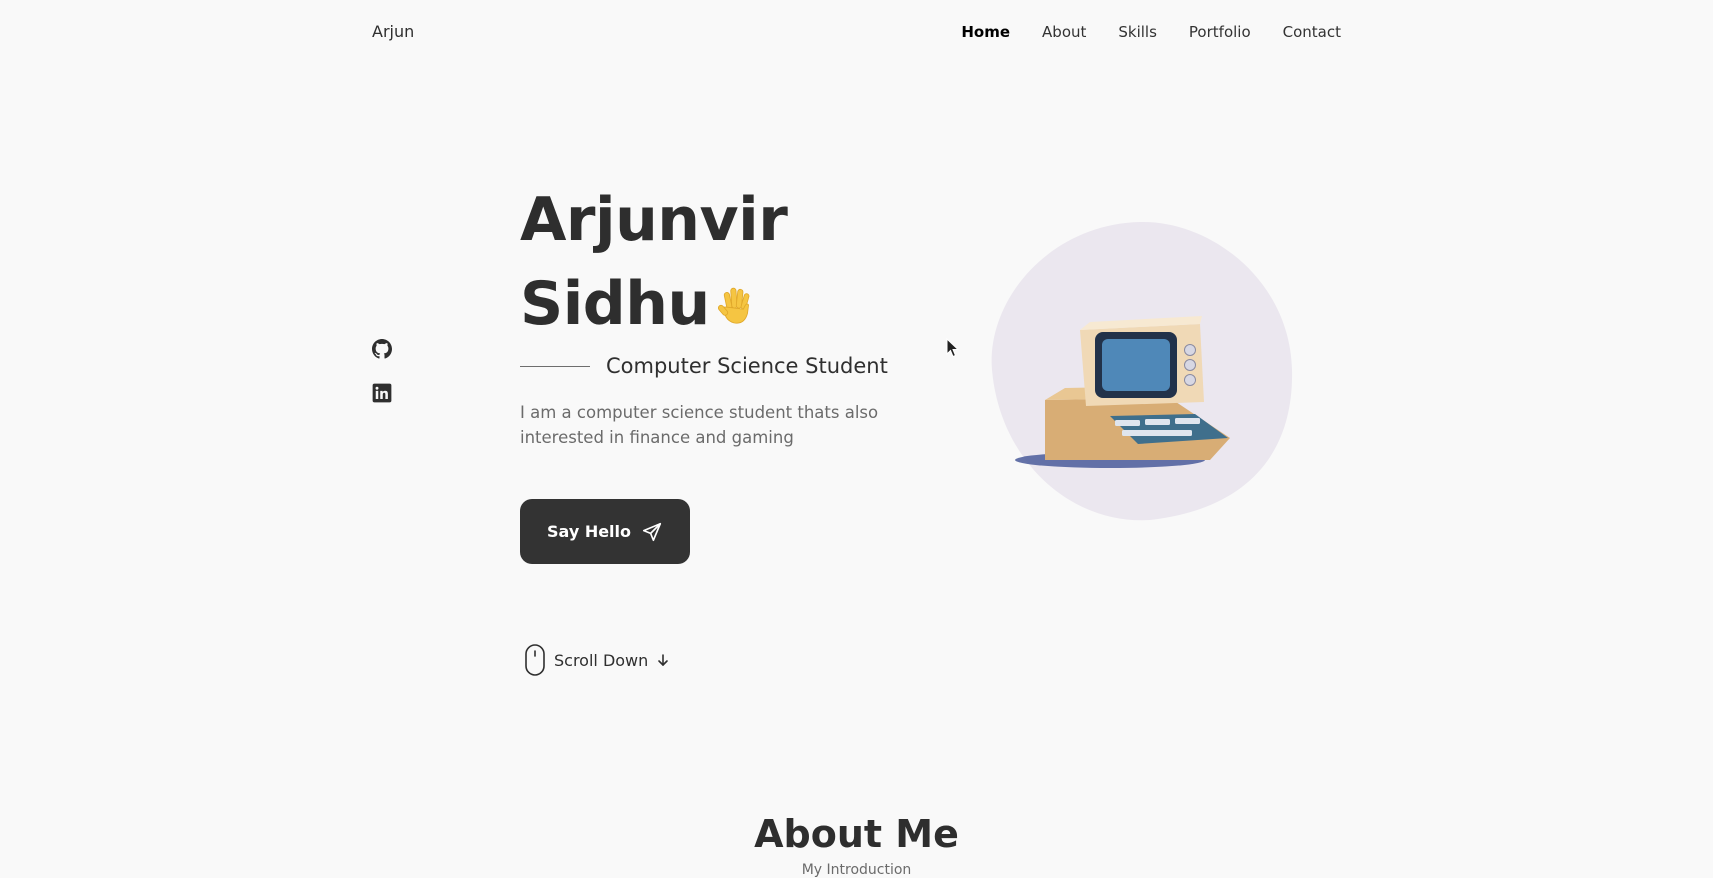 The height and width of the screenshot is (878, 1713). What do you see at coordinates (747, 366) in the screenshot?
I see `hero-subtitle: Computer Science Student` at bounding box center [747, 366].